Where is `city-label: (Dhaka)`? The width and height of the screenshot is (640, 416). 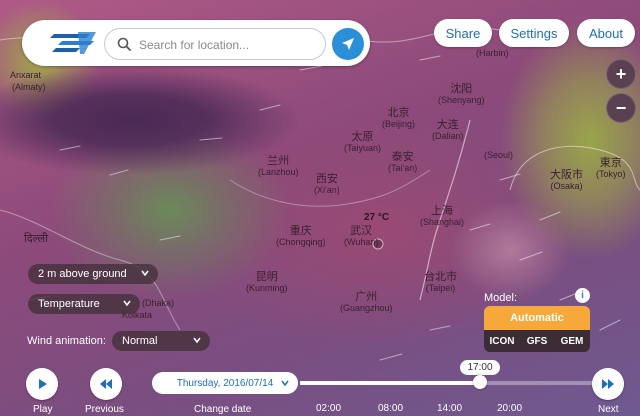 city-label: (Dhaka) is located at coordinates (158, 303).